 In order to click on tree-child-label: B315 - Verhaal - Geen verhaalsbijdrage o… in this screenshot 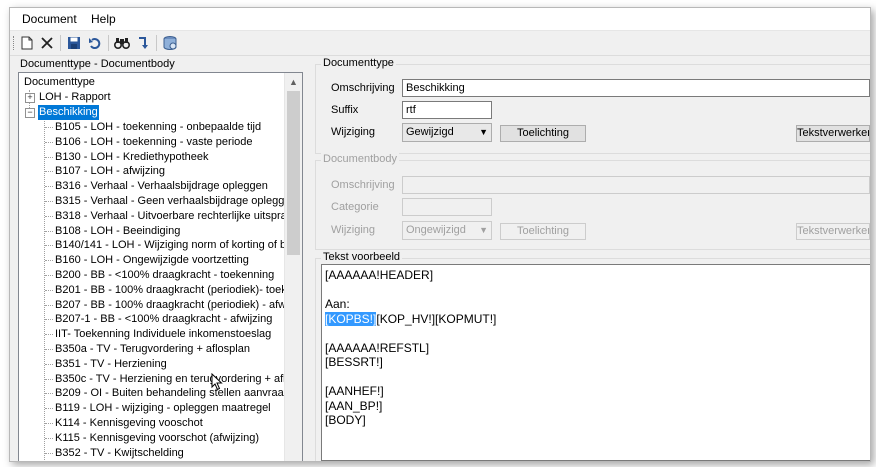, I will do `click(176, 201)`.